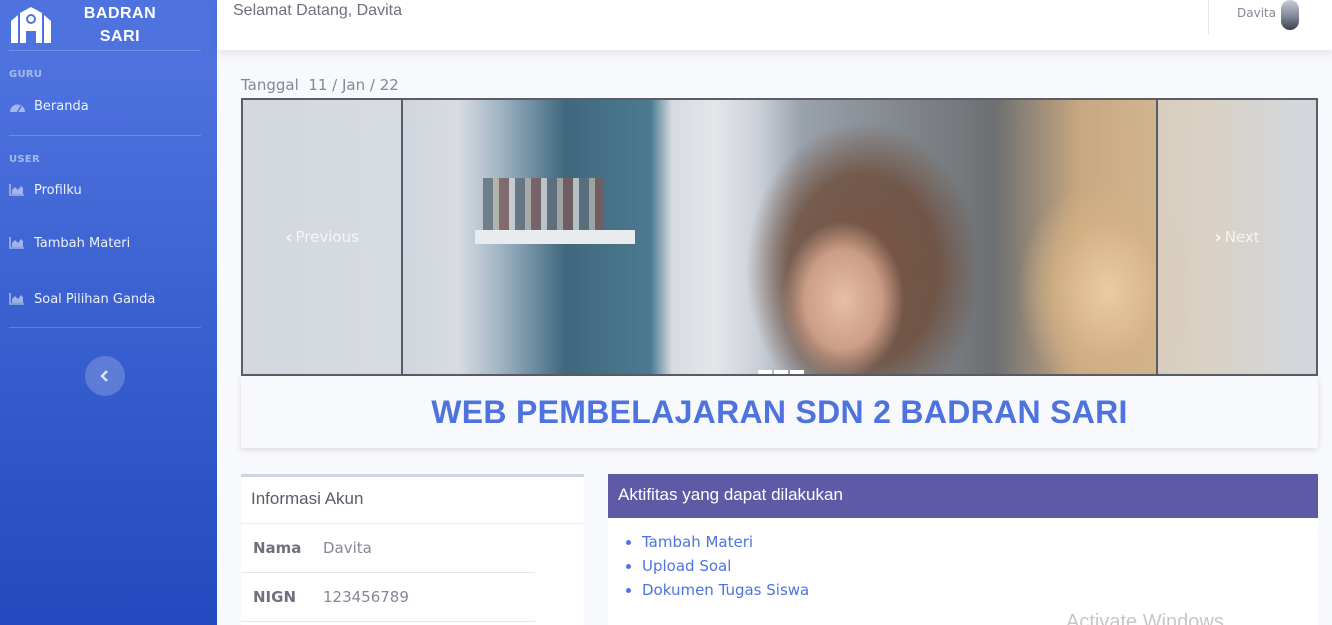 This screenshot has width=1332, height=625. Describe the element at coordinates (412, 500) in the screenshot. I see `account-info-title: Informasi Akun` at that location.